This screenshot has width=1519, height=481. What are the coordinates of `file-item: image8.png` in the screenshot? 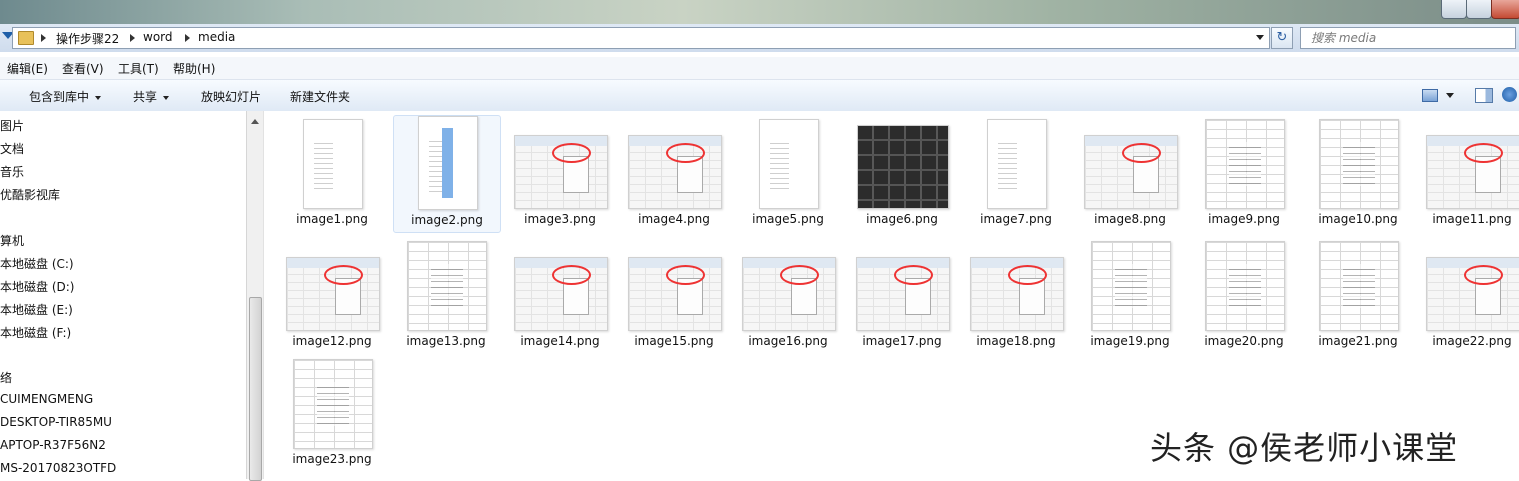 It's located at (1130, 173).